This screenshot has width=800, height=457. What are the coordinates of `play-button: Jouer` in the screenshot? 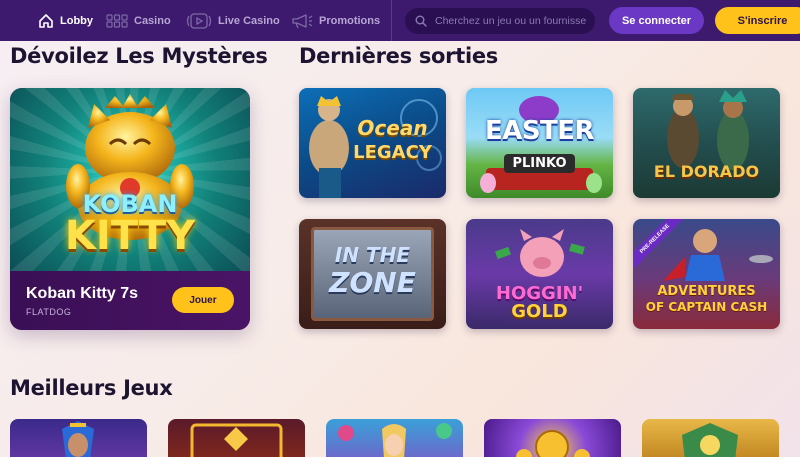 It's located at (203, 300).